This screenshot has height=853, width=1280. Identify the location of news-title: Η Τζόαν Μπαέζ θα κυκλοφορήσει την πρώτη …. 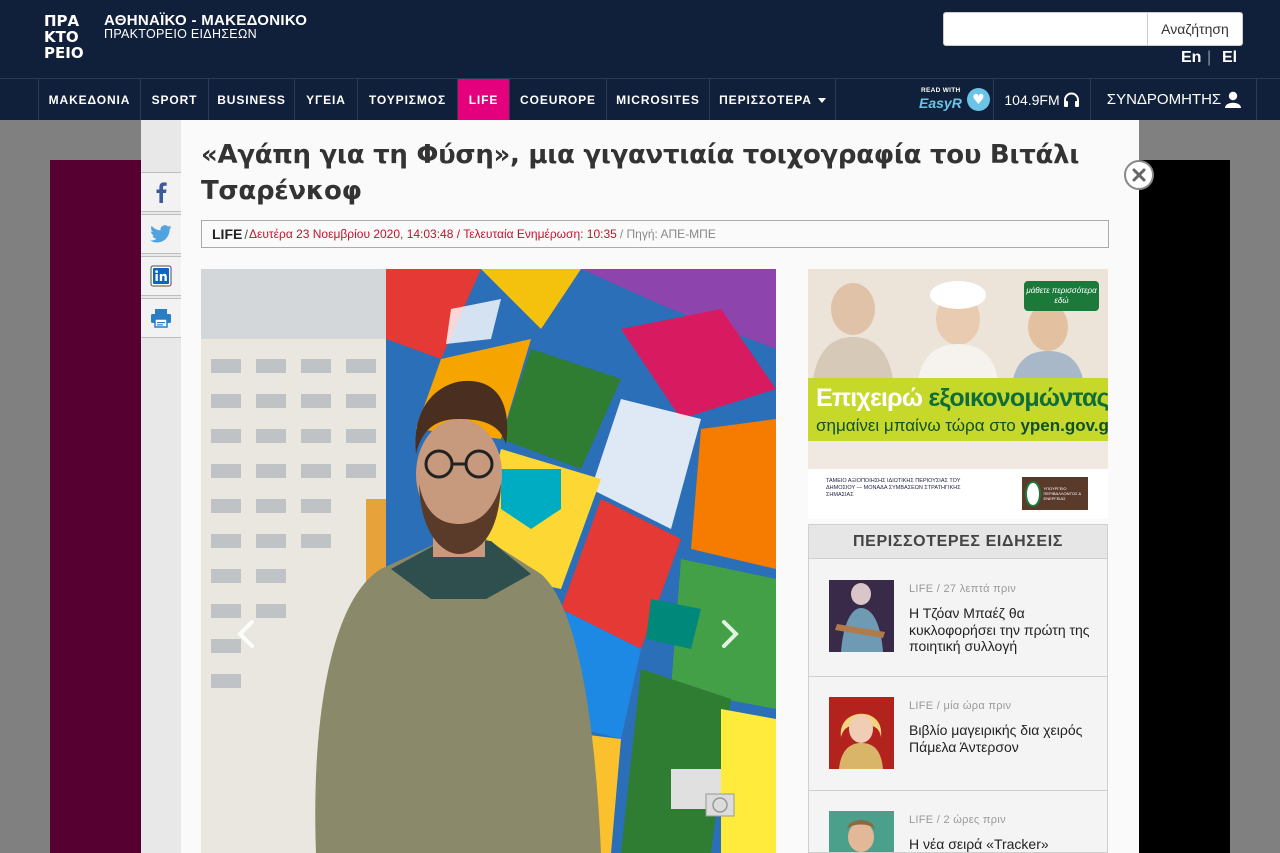
(1001, 630).